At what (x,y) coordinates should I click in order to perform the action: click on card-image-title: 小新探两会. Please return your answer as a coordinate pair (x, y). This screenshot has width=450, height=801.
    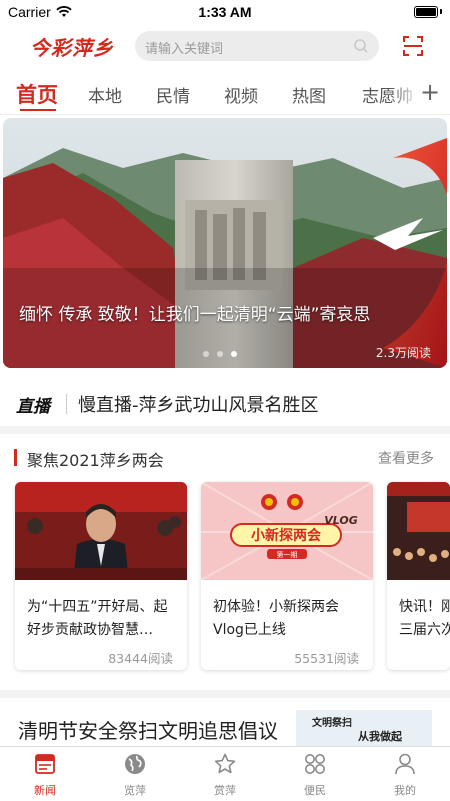
    Looking at the image, I should click on (286, 535).